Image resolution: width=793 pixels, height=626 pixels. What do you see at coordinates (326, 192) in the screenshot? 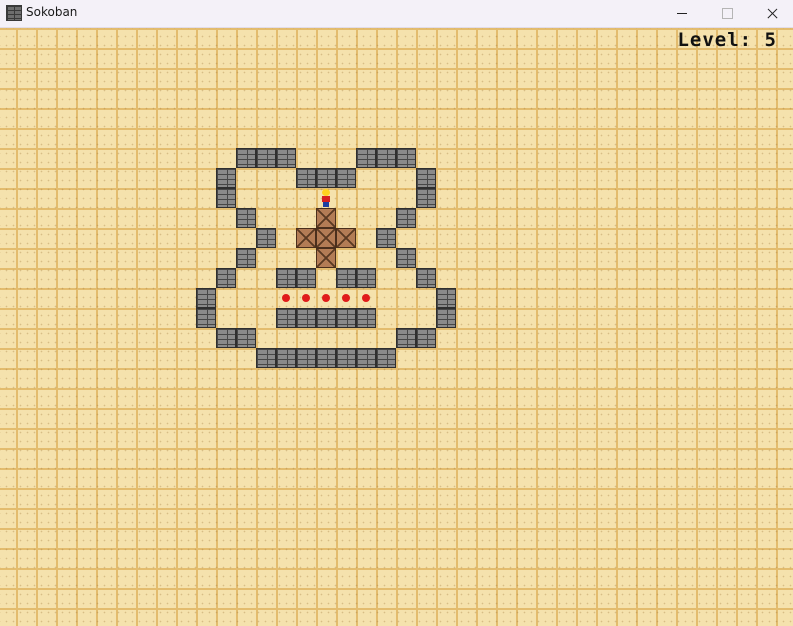
I see `player-head` at bounding box center [326, 192].